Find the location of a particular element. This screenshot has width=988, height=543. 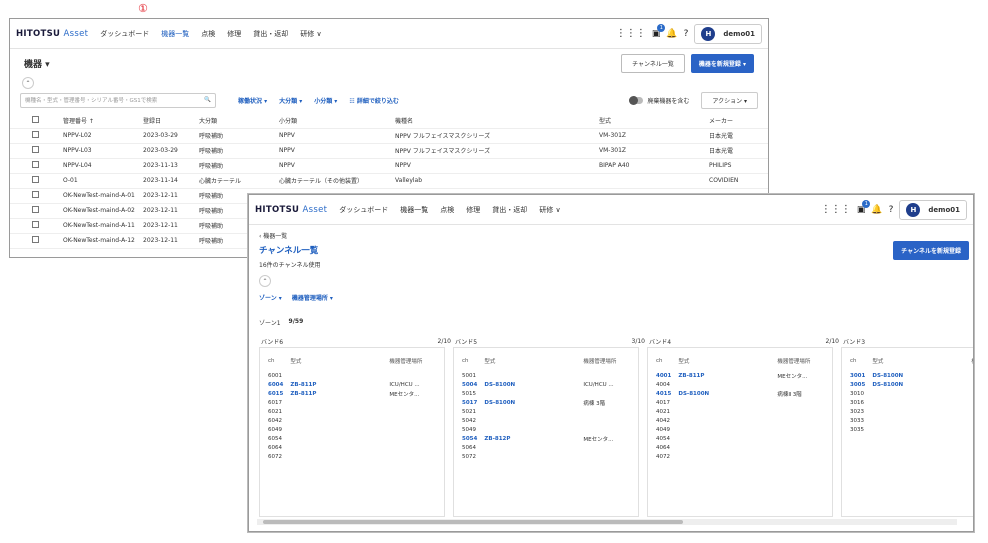

select-all-checkbox is located at coordinates (35, 119).